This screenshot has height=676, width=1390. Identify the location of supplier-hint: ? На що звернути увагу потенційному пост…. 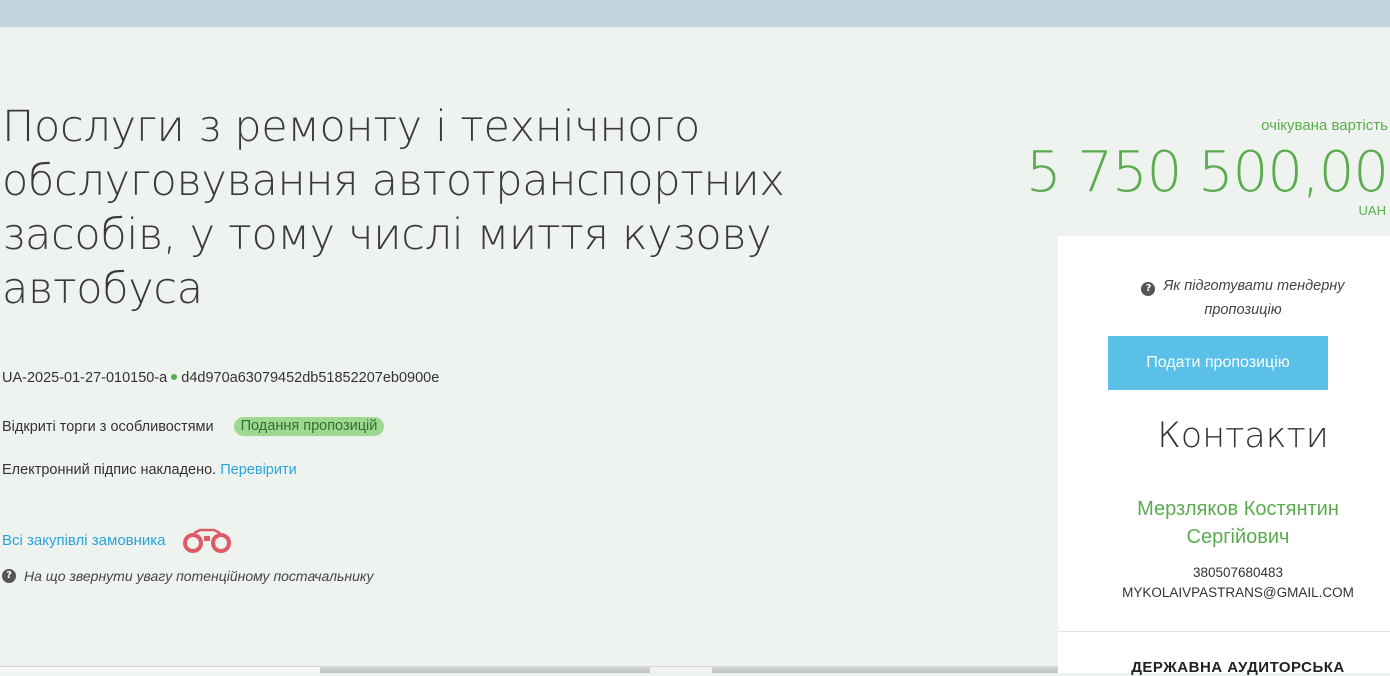
(188, 576).